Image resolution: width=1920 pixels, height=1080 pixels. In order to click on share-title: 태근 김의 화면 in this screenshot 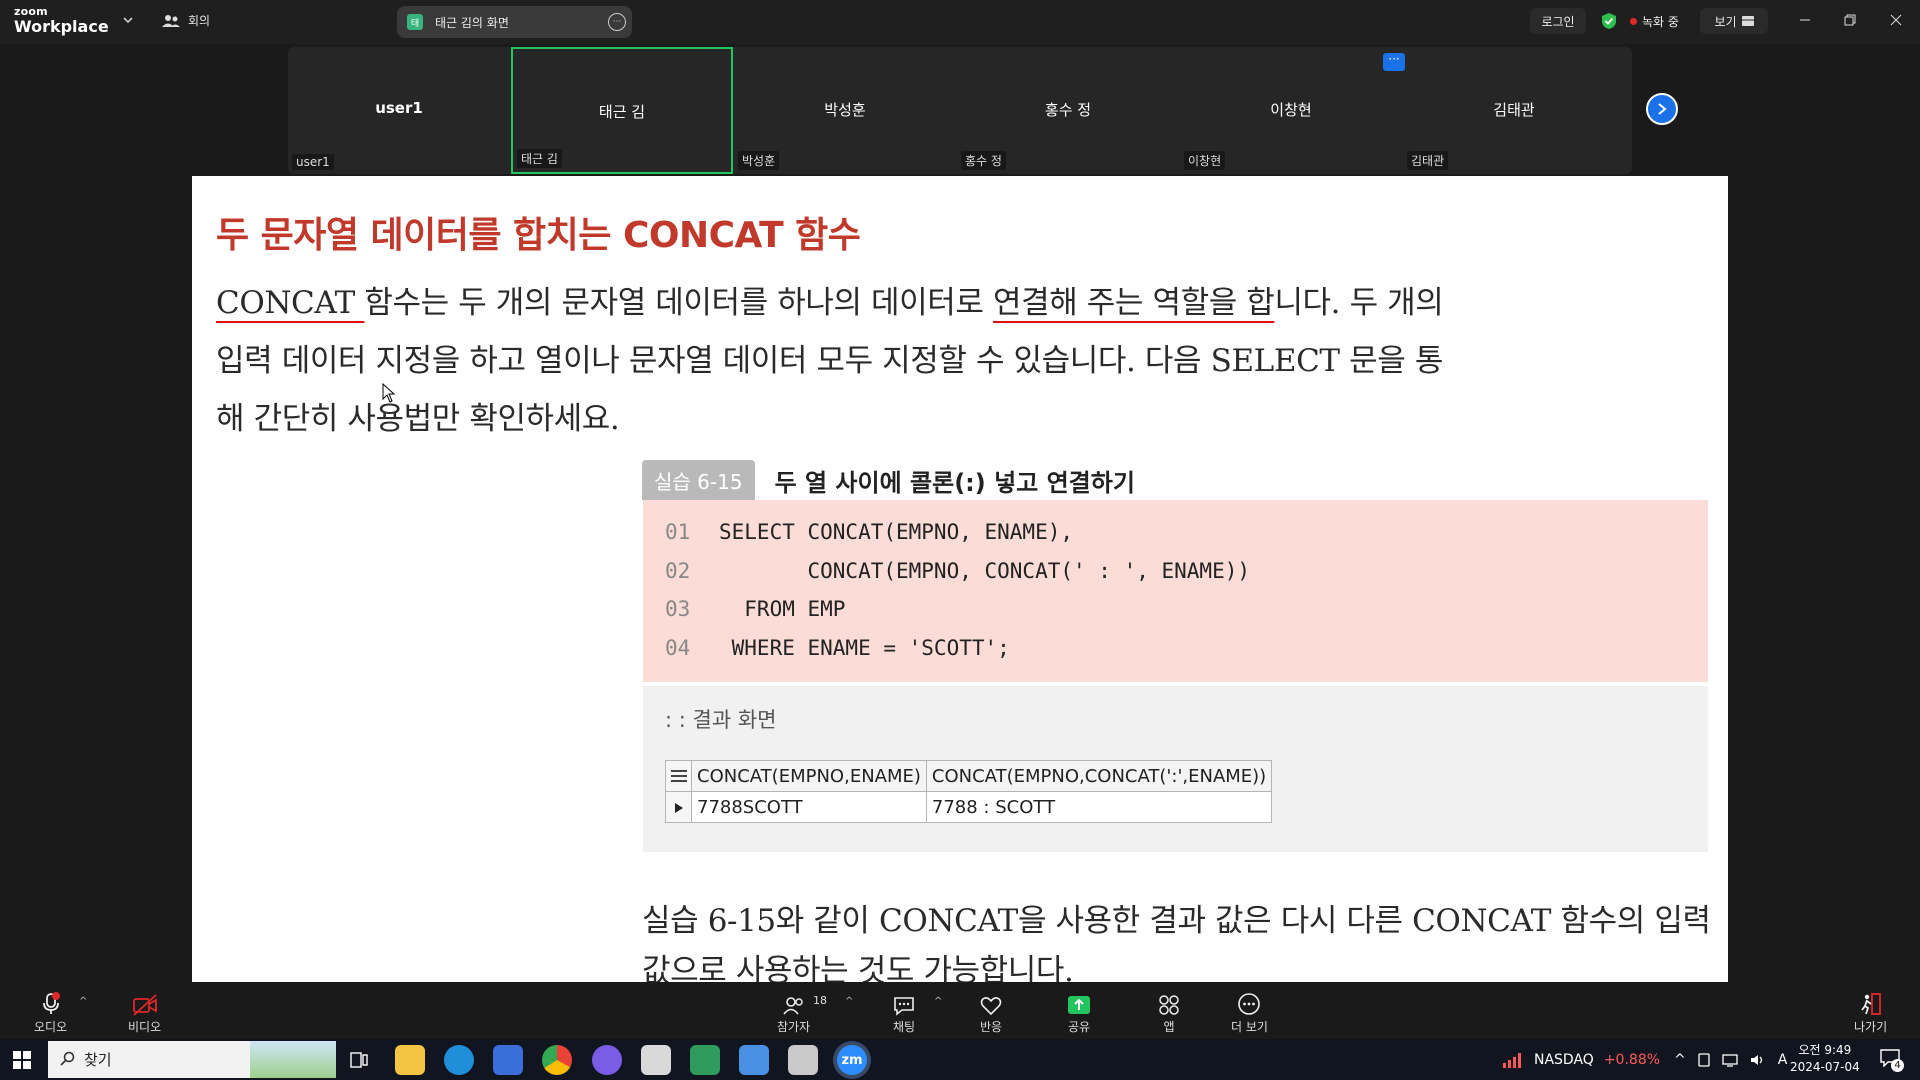, I will do `click(472, 22)`.